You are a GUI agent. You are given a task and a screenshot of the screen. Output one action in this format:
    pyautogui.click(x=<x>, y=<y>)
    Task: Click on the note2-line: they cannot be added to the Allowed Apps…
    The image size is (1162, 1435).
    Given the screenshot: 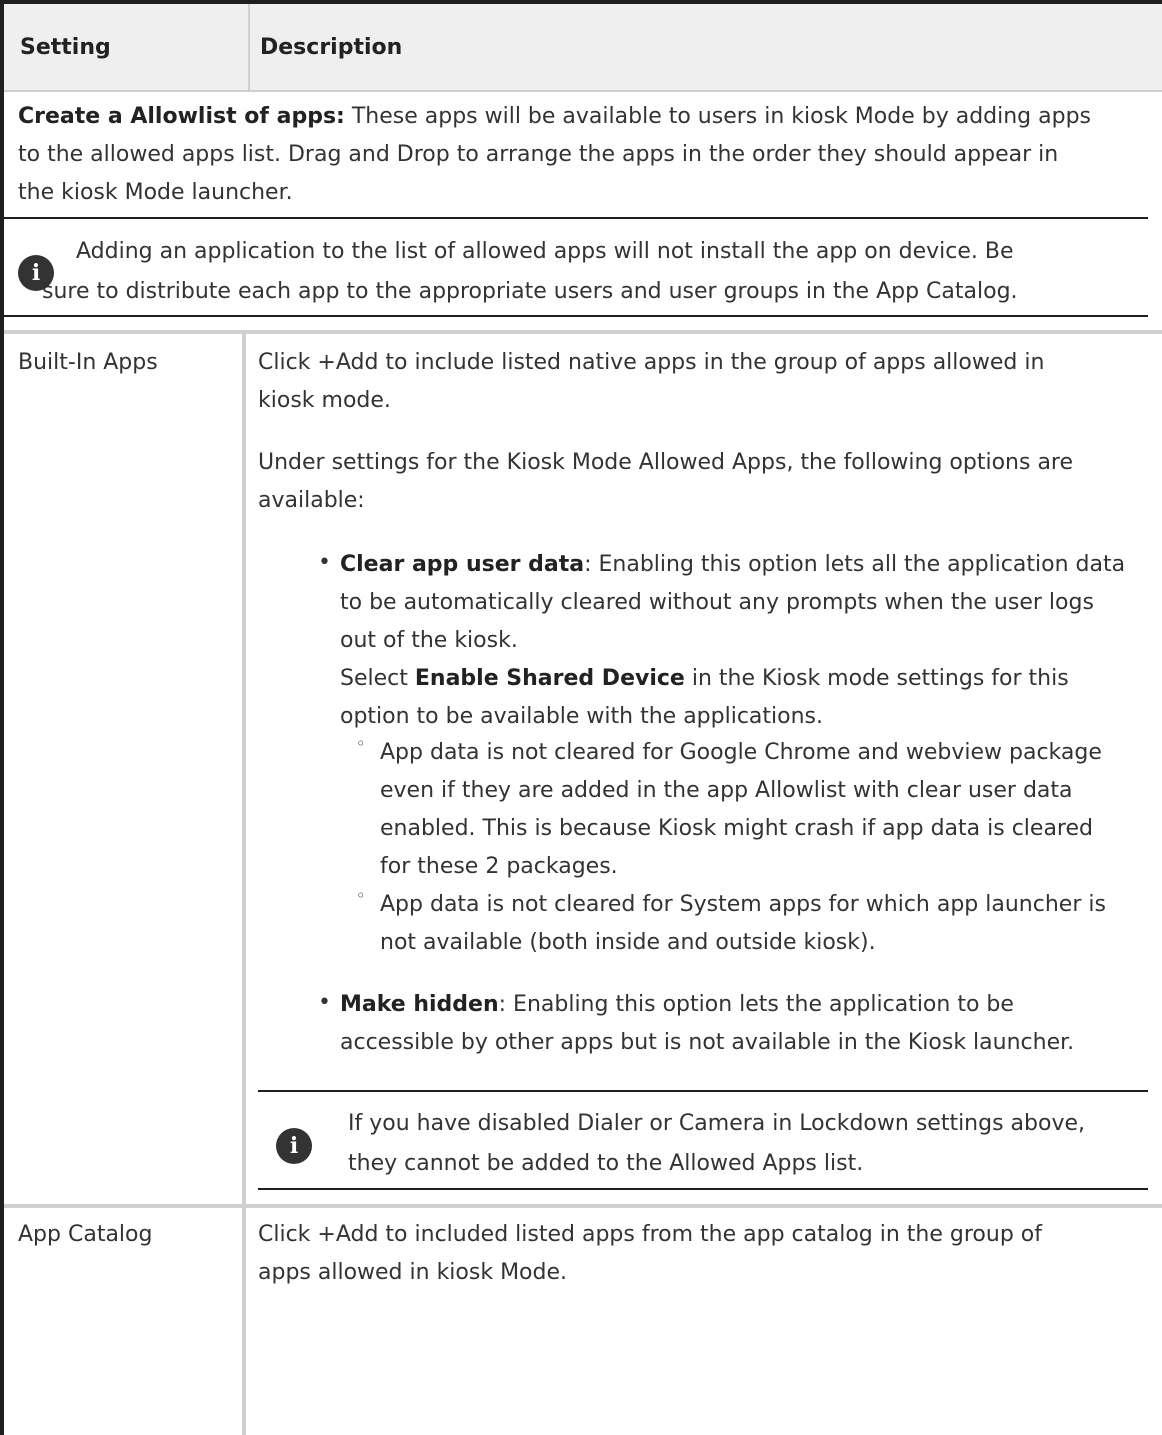 What is the action you would take?
    pyautogui.click(x=606, y=1163)
    